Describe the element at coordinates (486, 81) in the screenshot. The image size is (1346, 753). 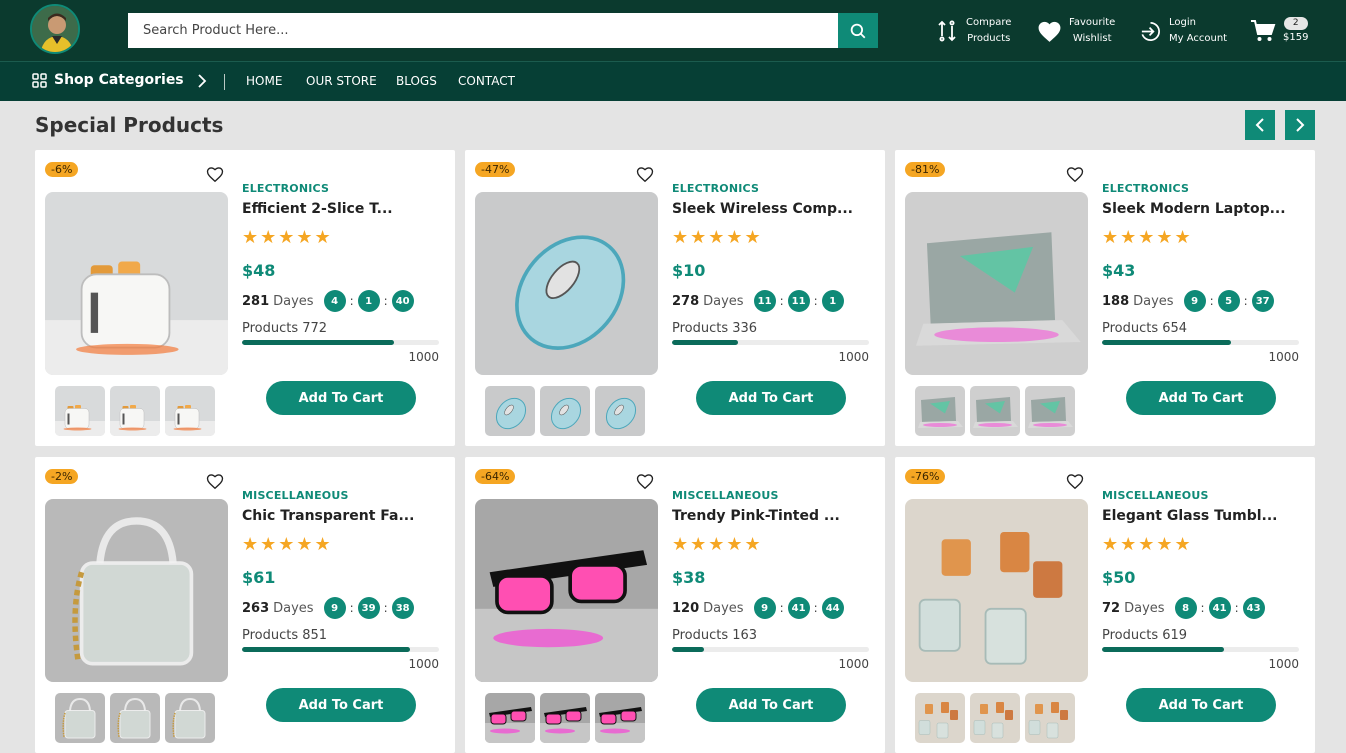
I see `nav-contact: CONTACT` at that location.